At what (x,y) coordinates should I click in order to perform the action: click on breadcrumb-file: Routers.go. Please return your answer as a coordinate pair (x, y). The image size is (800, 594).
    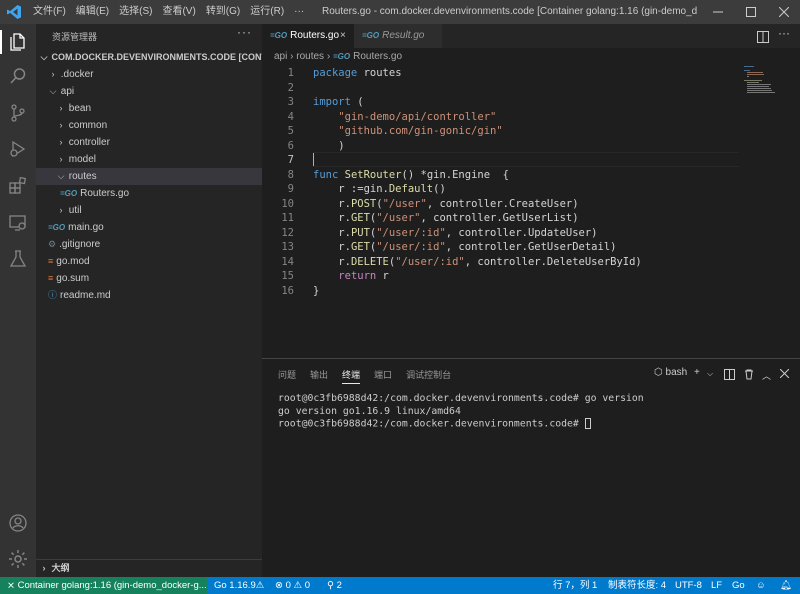
    Looking at the image, I should click on (377, 56).